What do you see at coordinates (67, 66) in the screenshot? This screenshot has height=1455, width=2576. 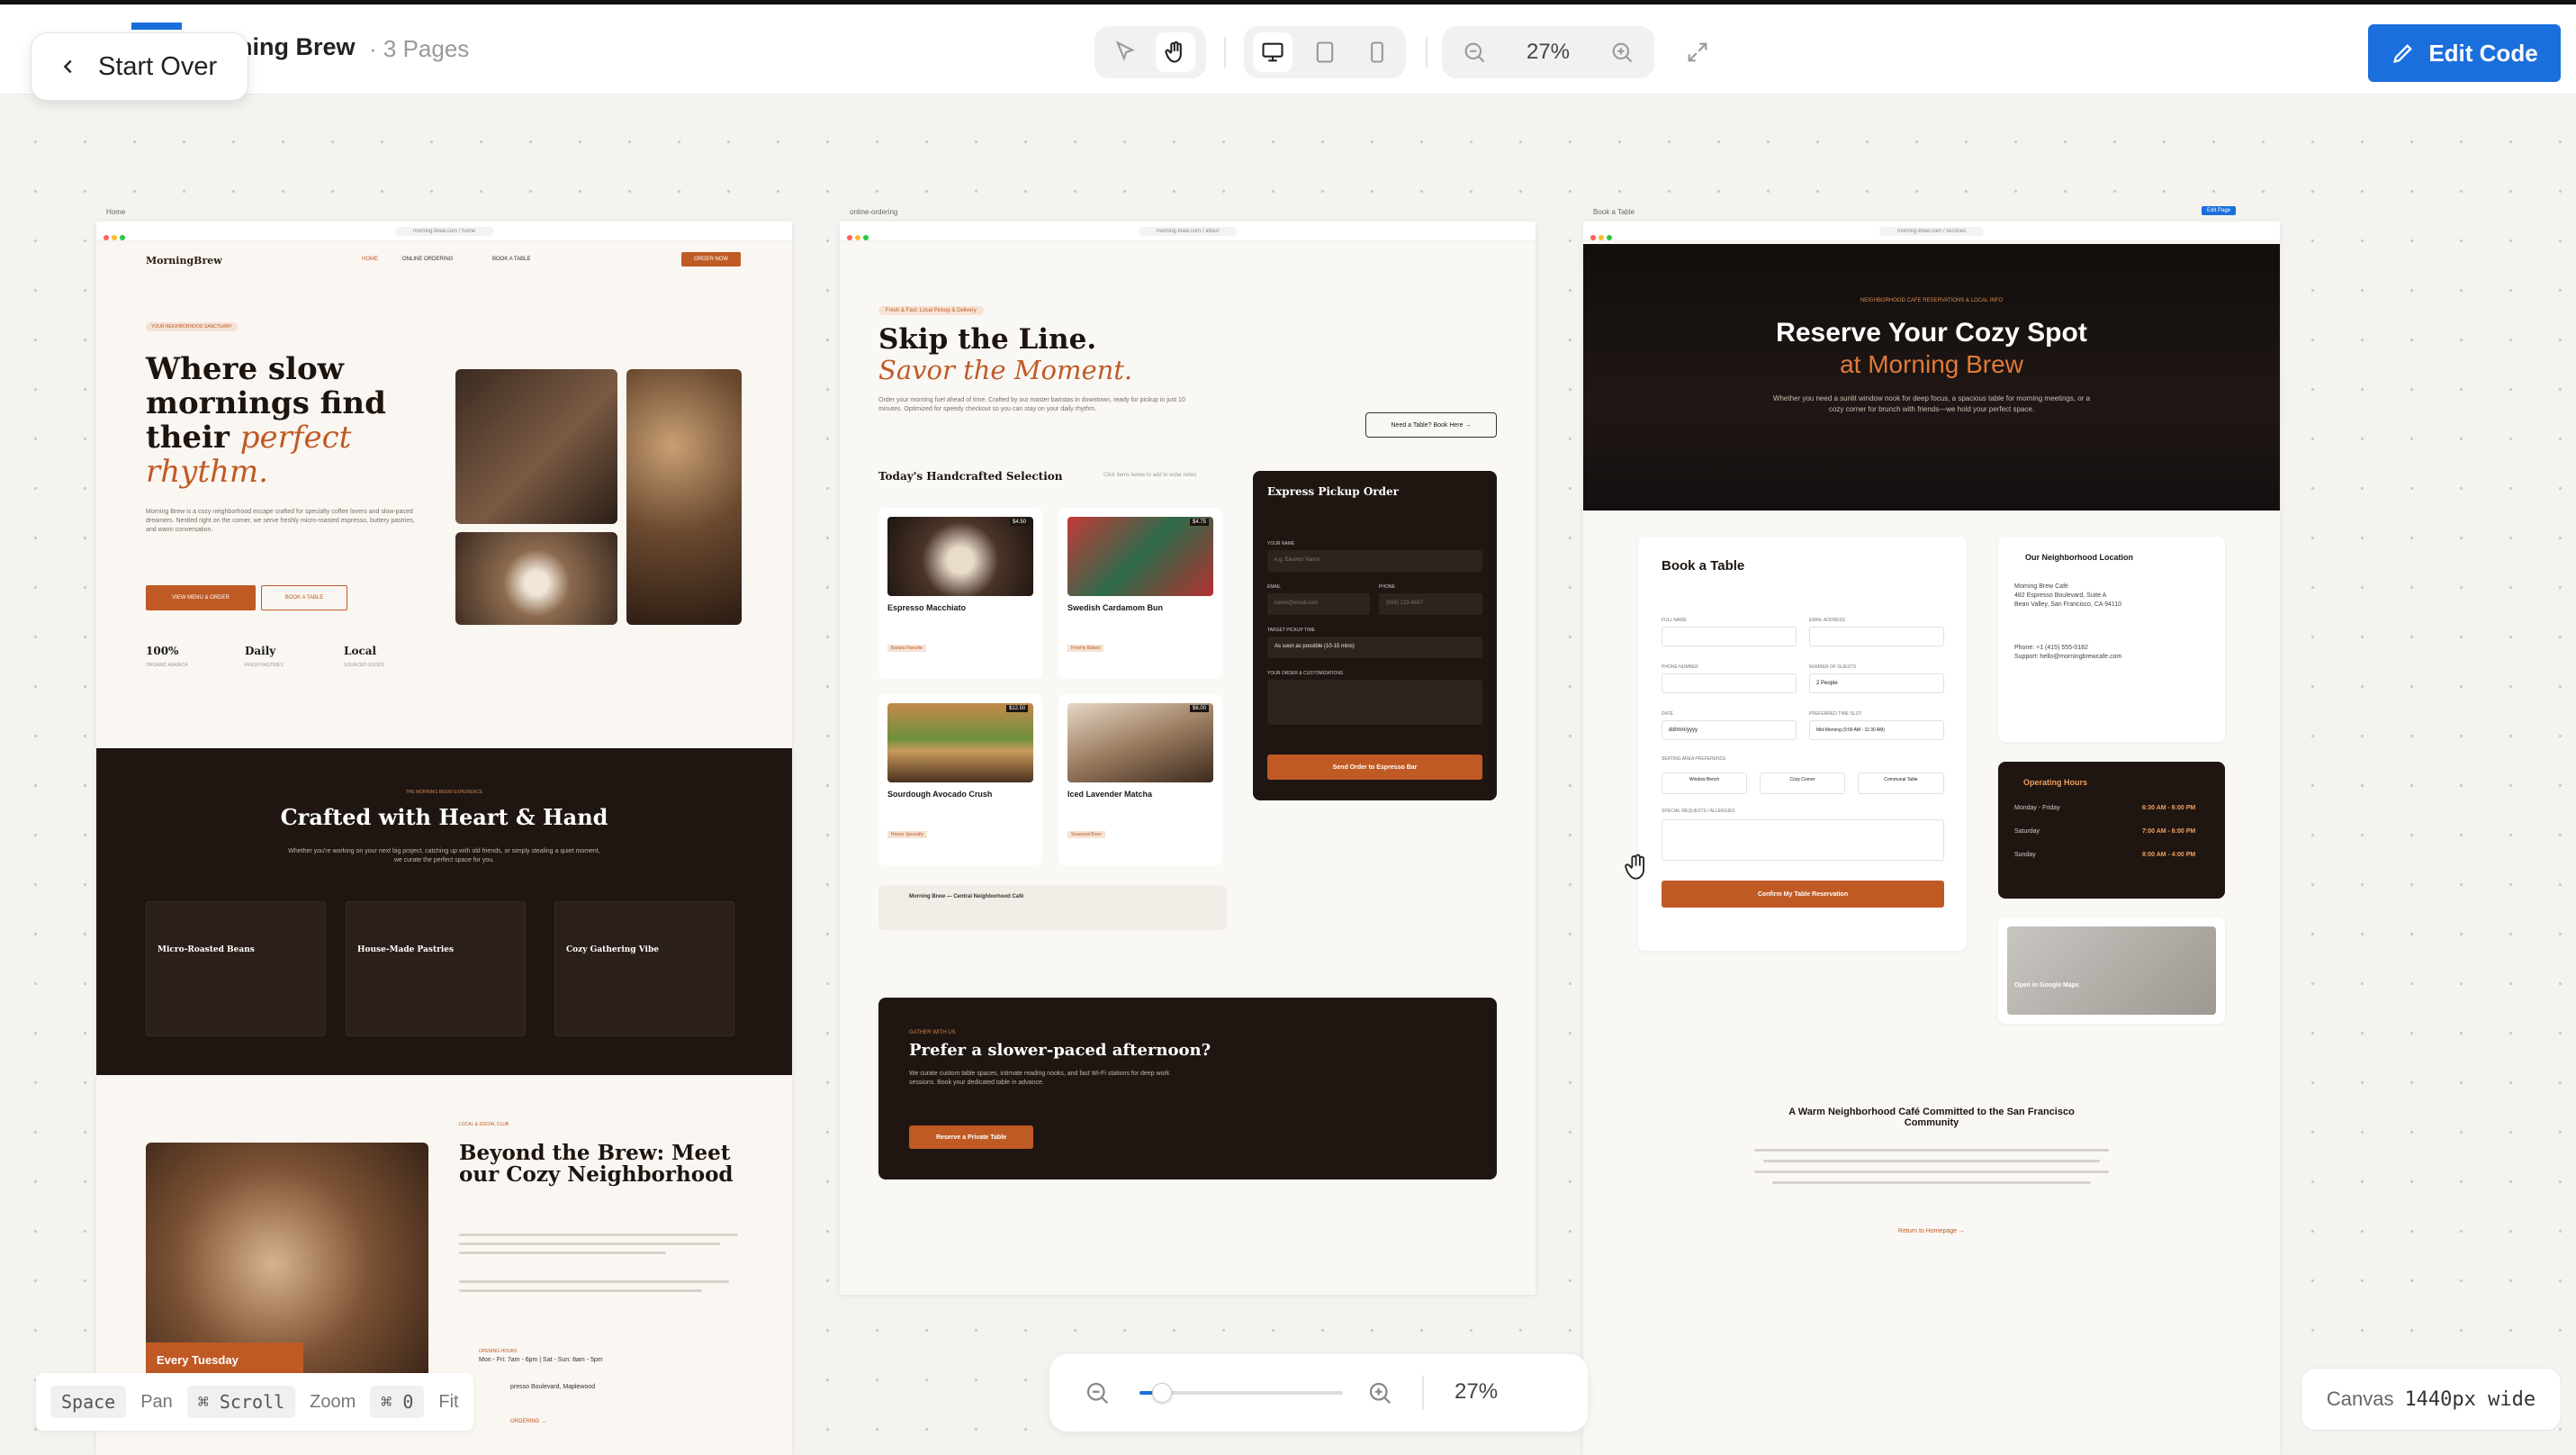 I see `chevron-left-icon` at bounding box center [67, 66].